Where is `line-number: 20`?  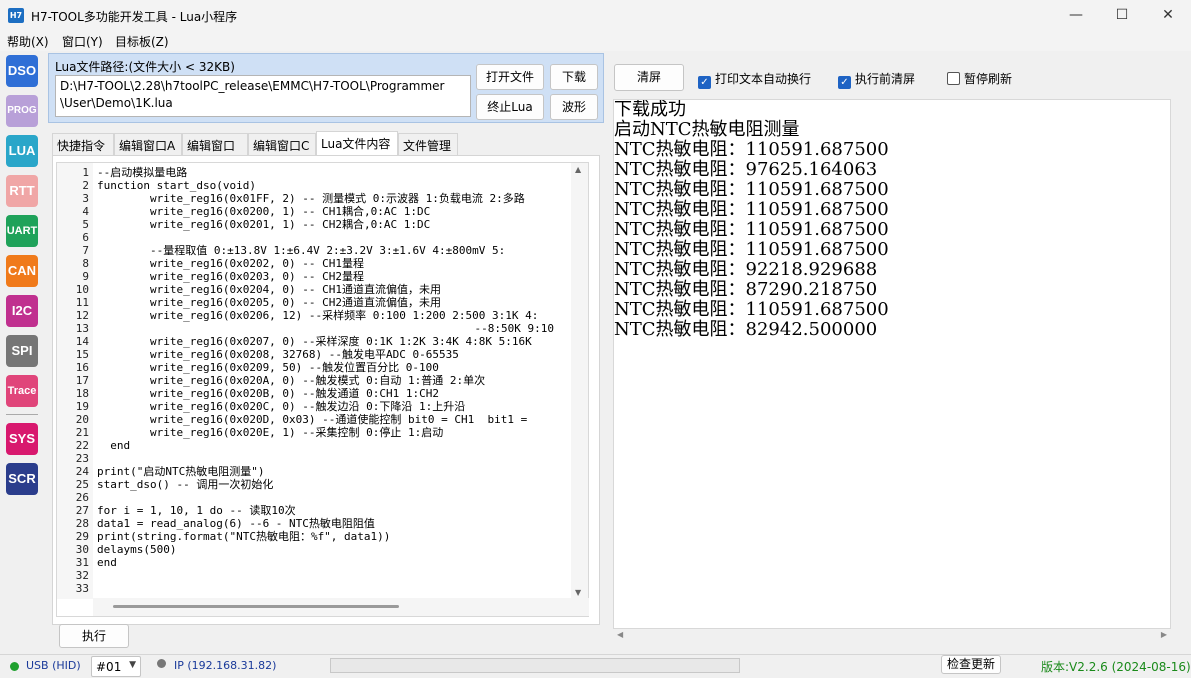
line-number: 20 is located at coordinates (82, 419).